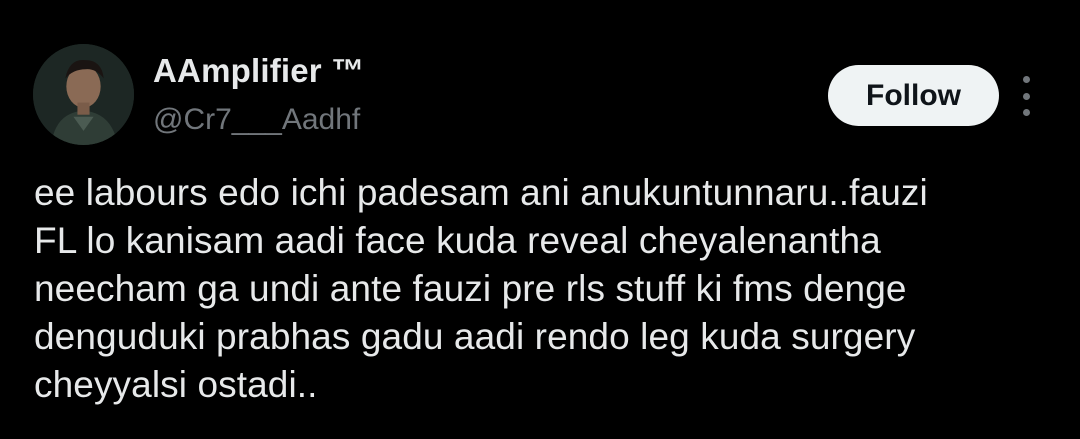 This screenshot has width=1080, height=439. Describe the element at coordinates (256, 120) in the screenshot. I see `author-handle: @Cr7___Aadhf` at that location.